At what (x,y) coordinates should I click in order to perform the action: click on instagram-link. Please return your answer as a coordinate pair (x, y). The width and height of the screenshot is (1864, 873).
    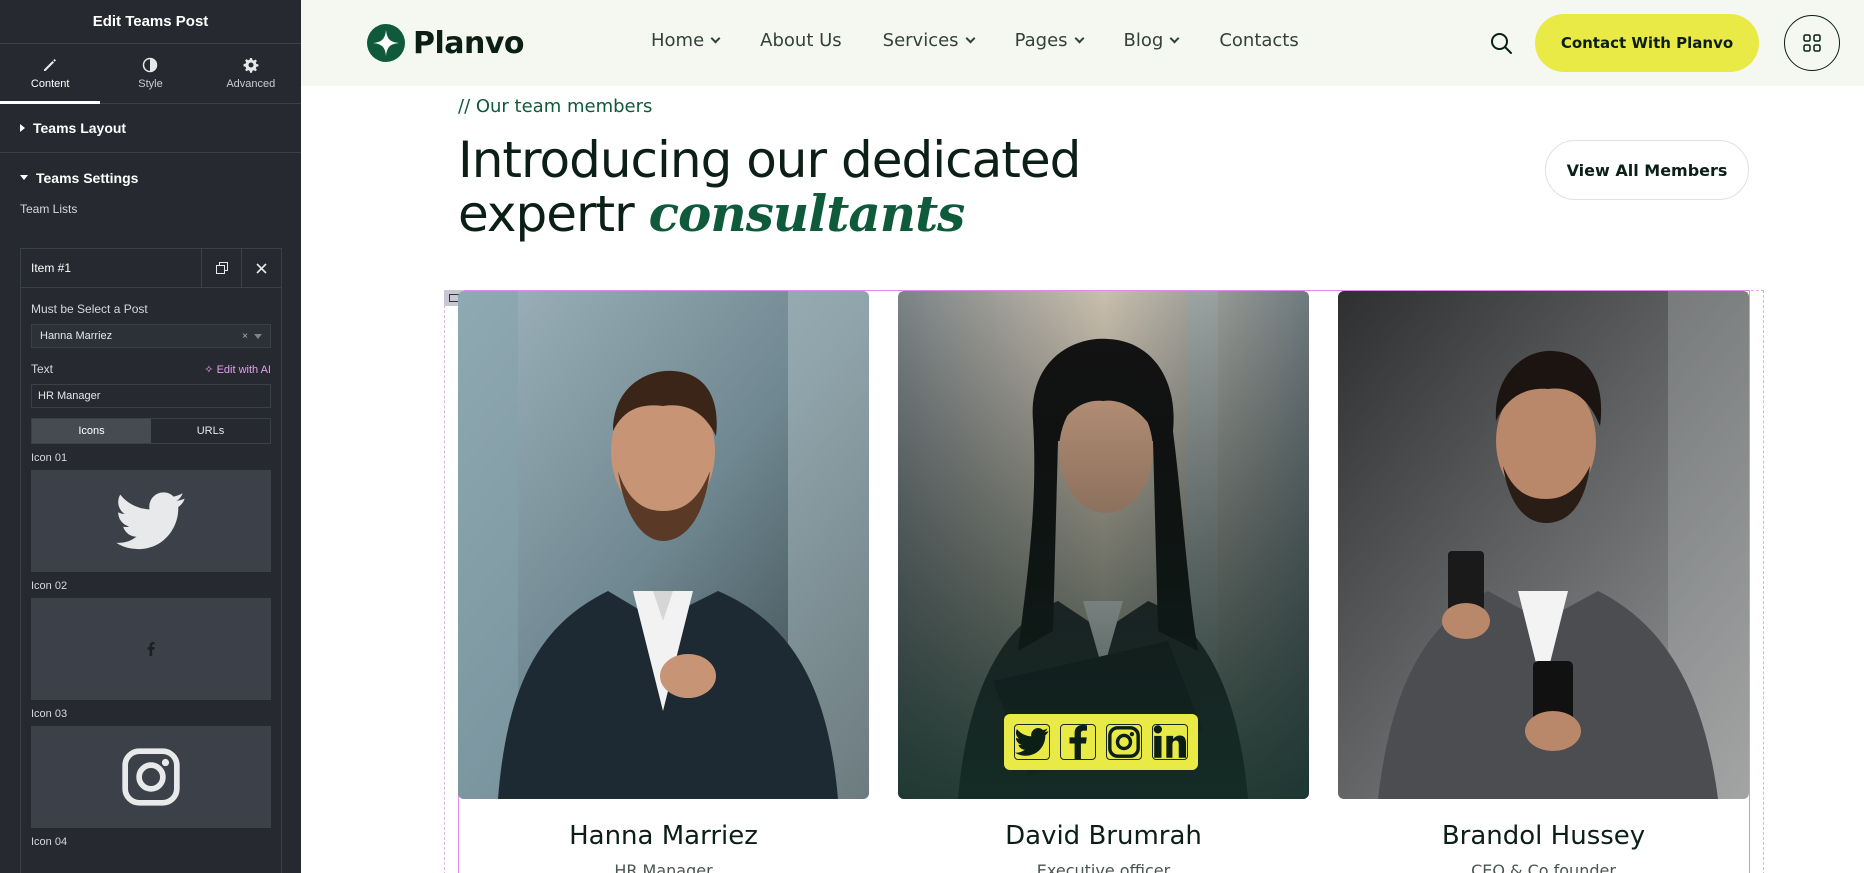
    Looking at the image, I should click on (1124, 742).